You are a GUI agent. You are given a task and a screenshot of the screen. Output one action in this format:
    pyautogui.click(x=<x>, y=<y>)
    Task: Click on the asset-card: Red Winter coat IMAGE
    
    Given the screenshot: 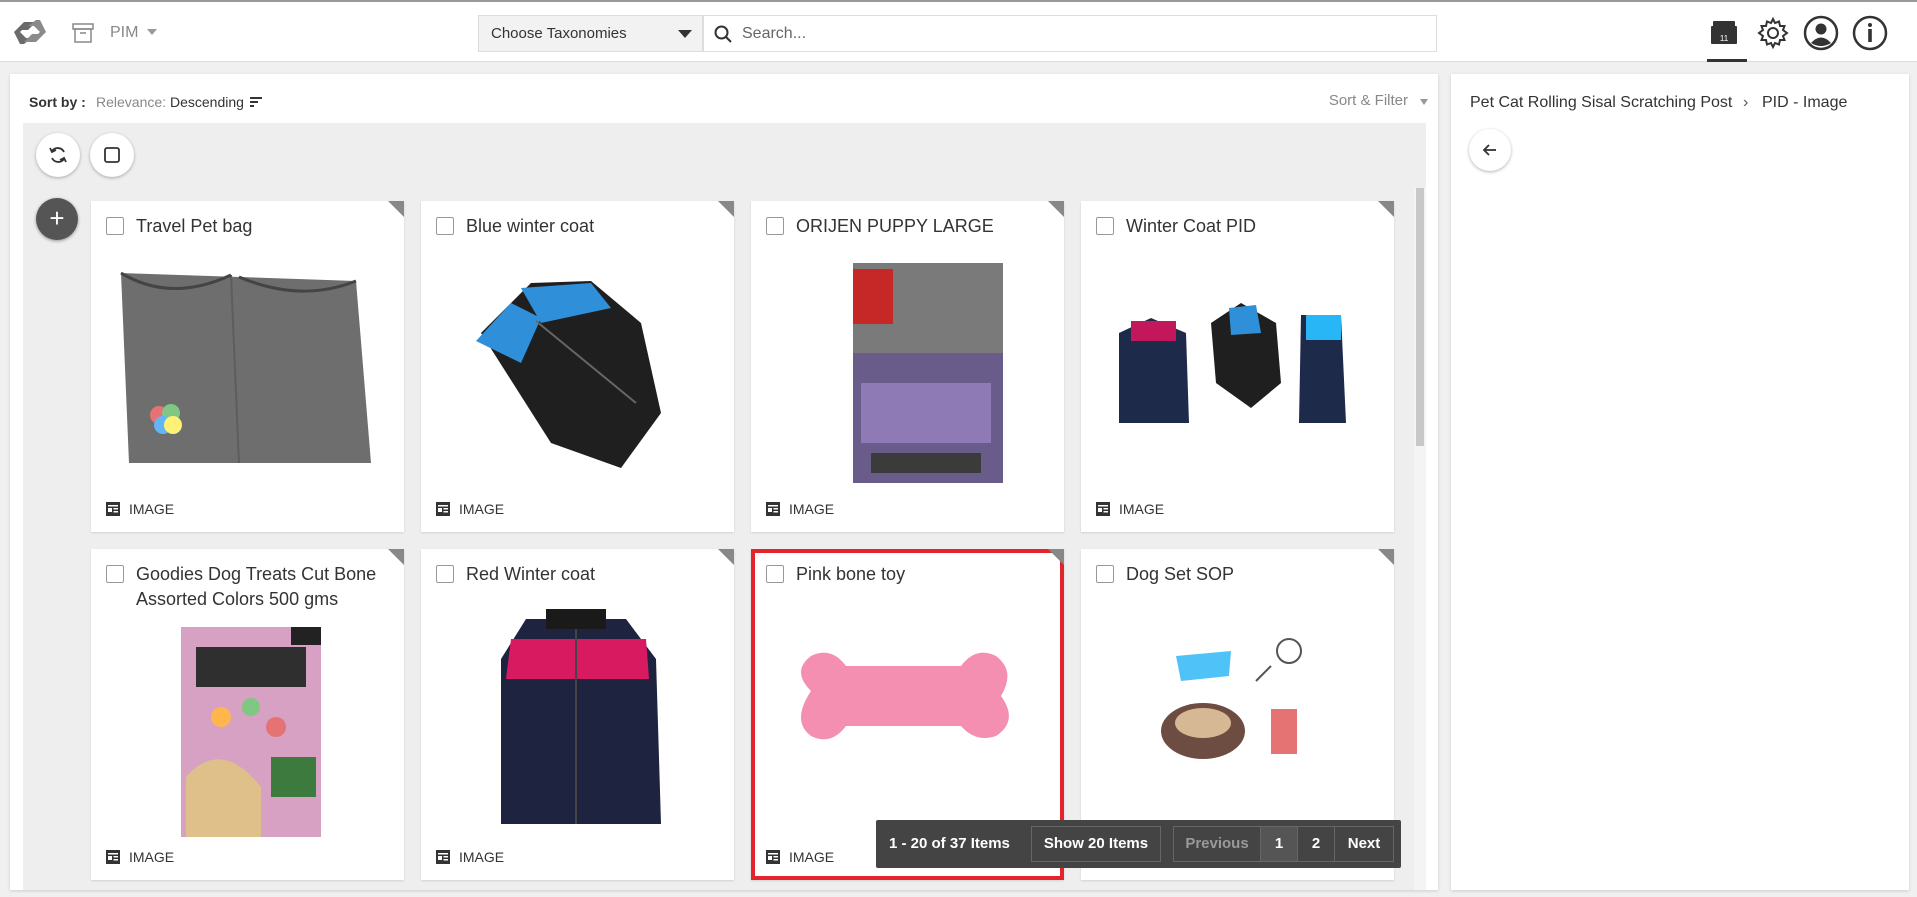 What is the action you would take?
    pyautogui.click(x=577, y=714)
    